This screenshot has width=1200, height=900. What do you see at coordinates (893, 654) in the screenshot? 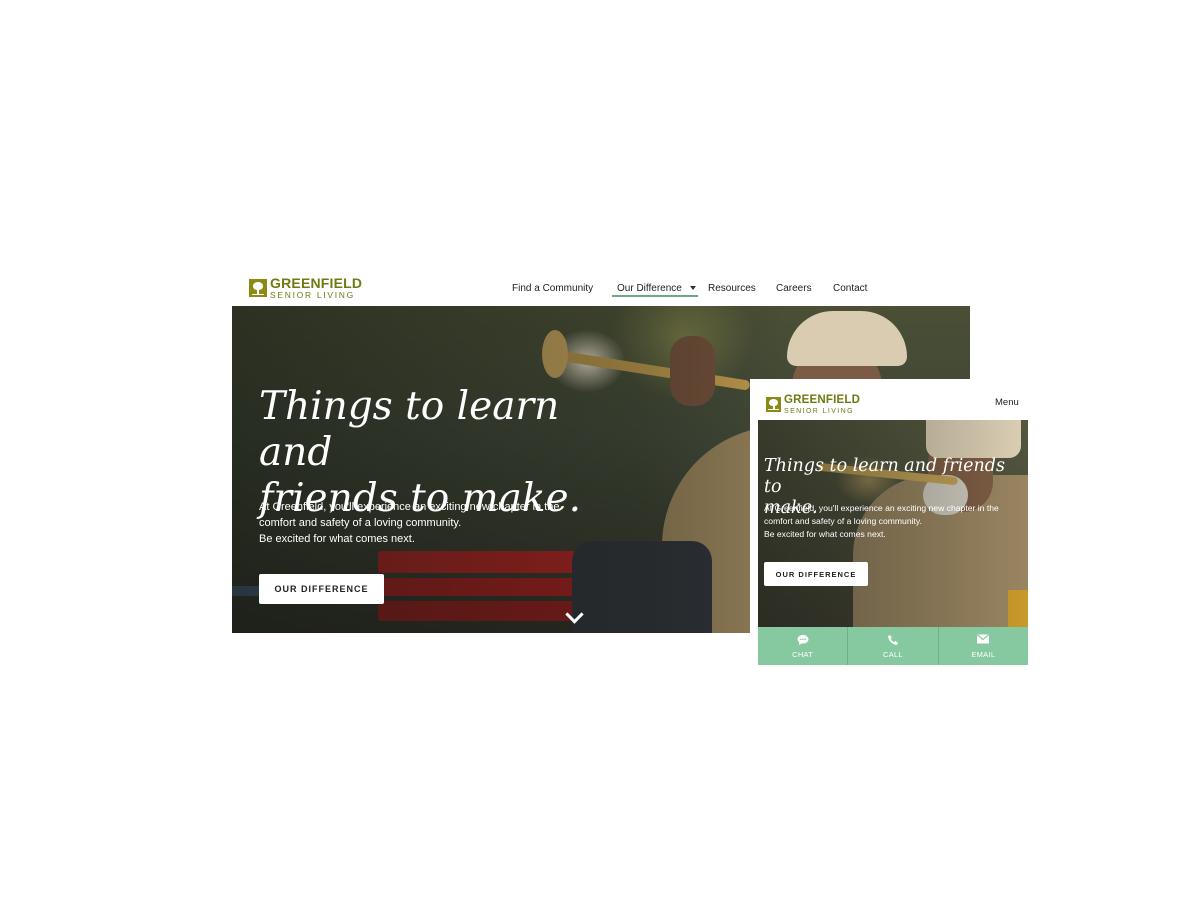
I see `call-label: CALL` at bounding box center [893, 654].